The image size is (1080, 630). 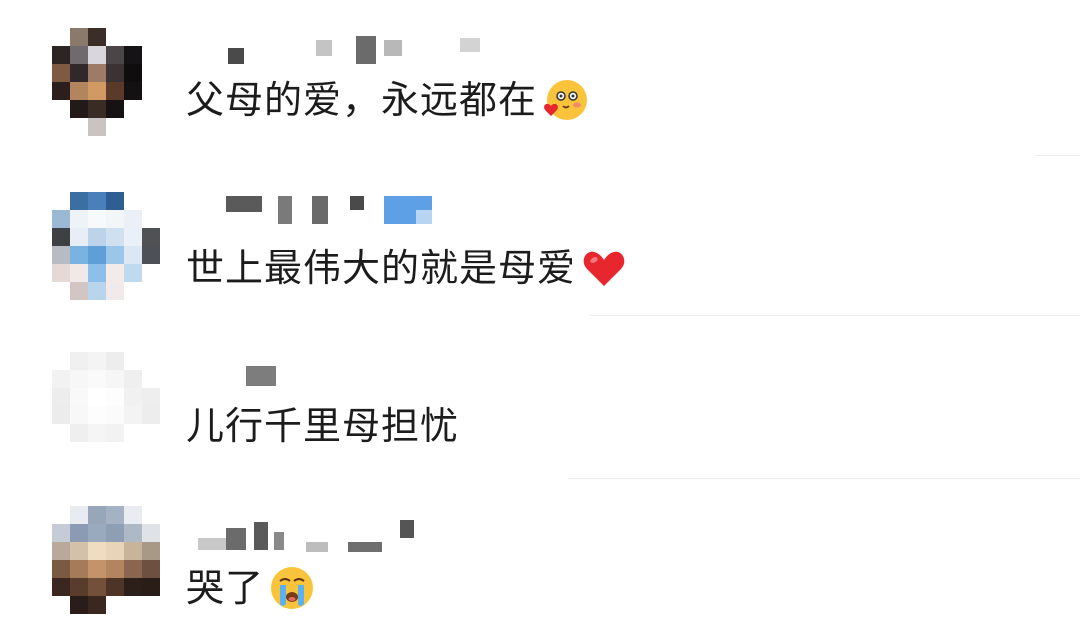 I want to click on comment-text: 哭了, so click(x=251, y=588).